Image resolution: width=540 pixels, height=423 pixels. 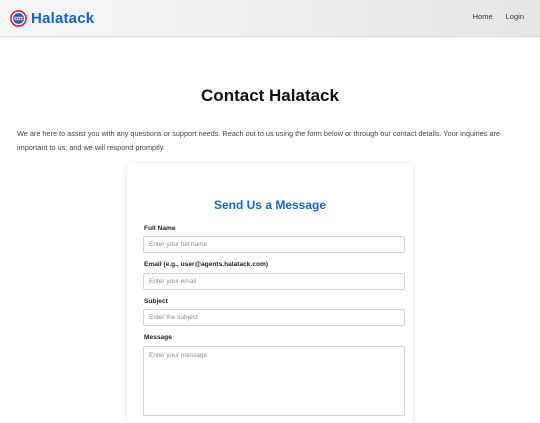 I want to click on email-input, so click(x=274, y=281).